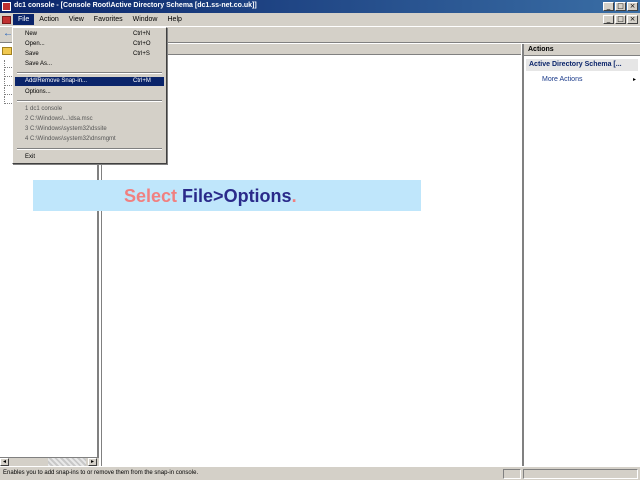 The image size is (640, 480). What do you see at coordinates (634, 80) in the screenshot?
I see `submenu-arrow-icon: ▸` at bounding box center [634, 80].